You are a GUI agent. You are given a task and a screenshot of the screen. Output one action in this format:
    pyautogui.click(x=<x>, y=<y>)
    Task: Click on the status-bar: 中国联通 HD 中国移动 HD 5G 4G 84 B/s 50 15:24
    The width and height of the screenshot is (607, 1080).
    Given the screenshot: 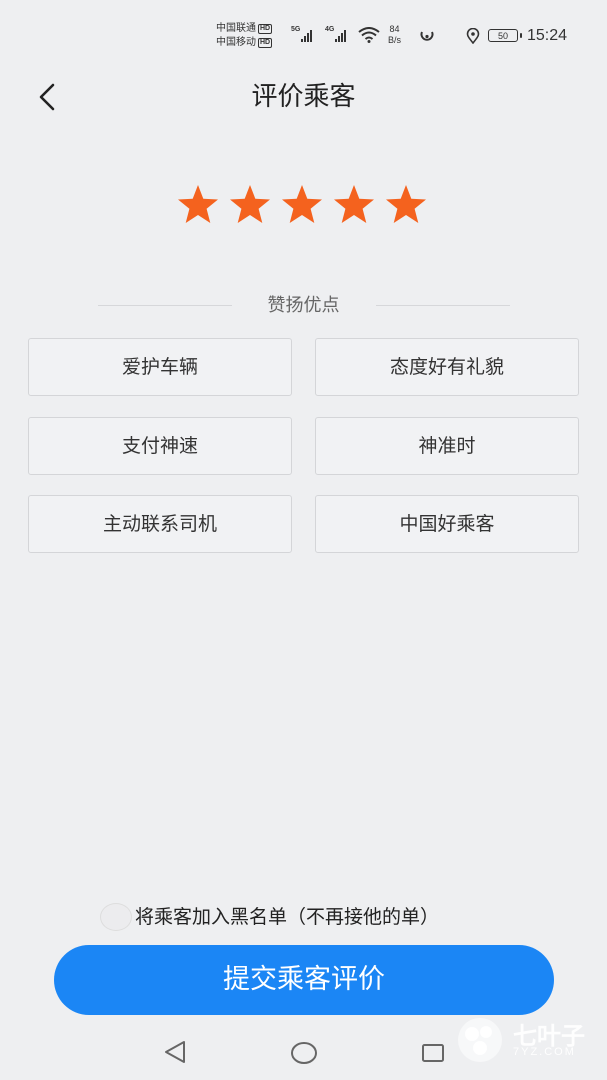 What is the action you would take?
    pyautogui.click(x=392, y=36)
    